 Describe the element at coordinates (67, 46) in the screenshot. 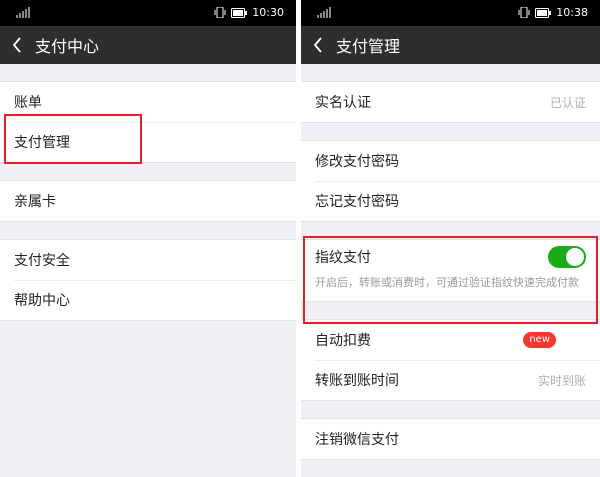

I see `page-title: 支付中心` at that location.